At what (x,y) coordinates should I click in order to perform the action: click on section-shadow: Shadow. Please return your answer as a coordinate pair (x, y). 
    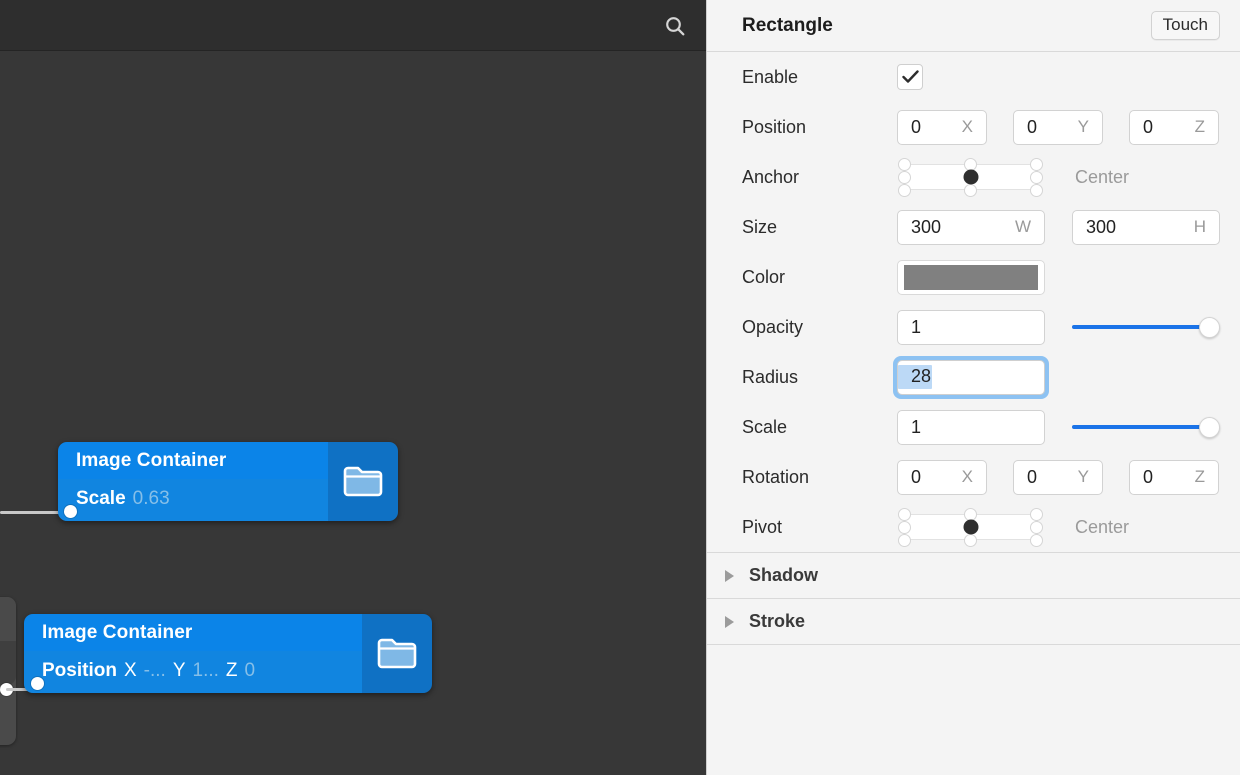
    Looking at the image, I should click on (973, 576).